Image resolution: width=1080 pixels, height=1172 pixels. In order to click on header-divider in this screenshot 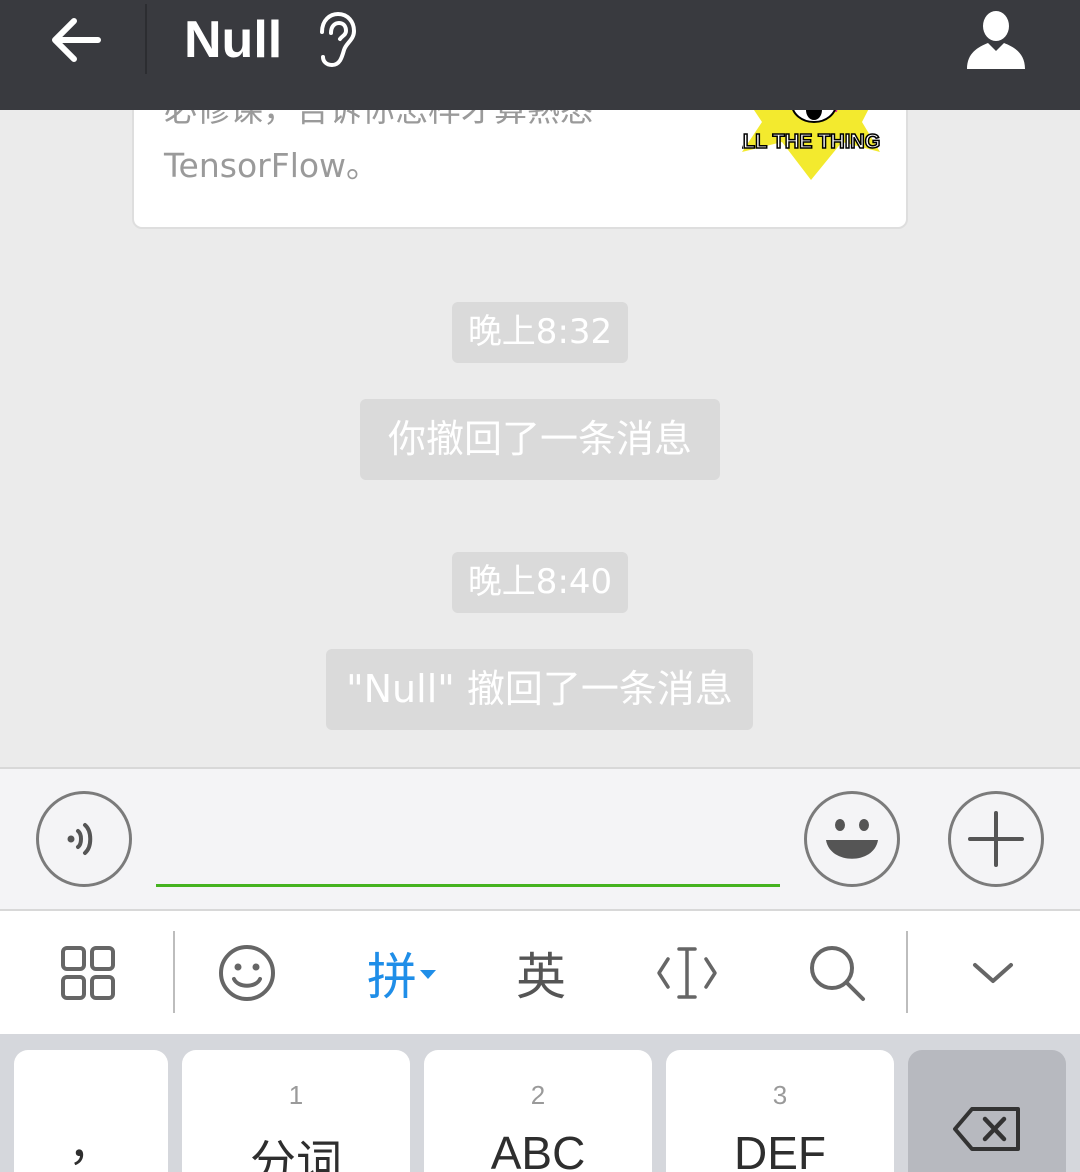, I will do `click(146, 39)`.